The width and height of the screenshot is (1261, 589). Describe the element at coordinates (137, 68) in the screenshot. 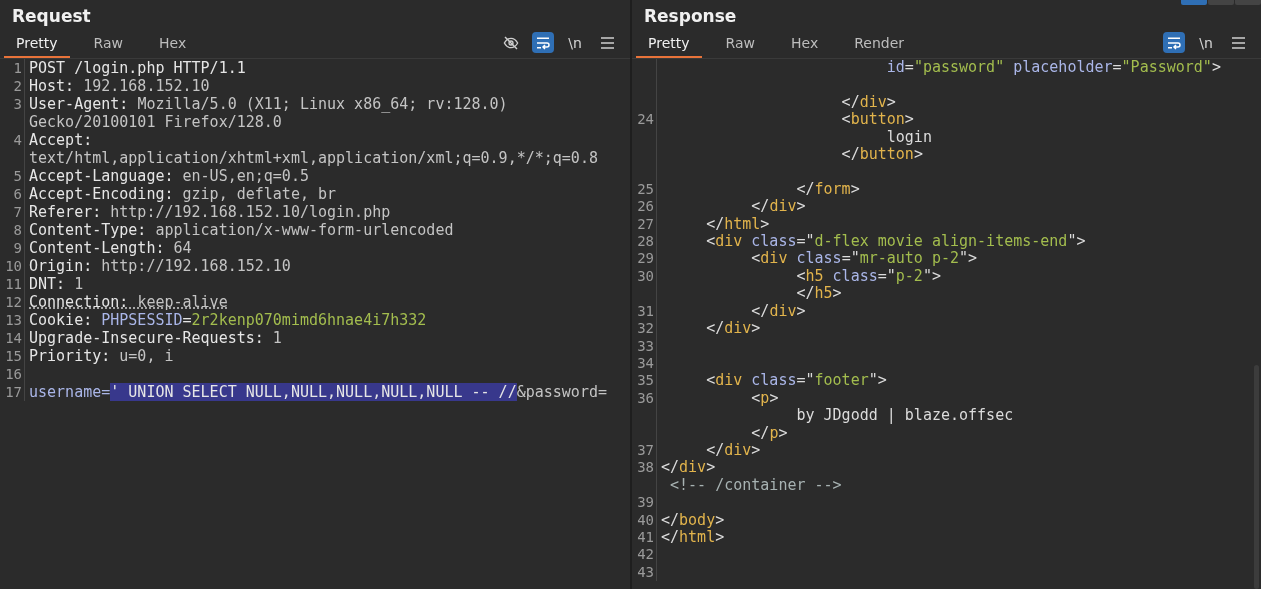

I see `code-line: POST /login.php HTTP/1.1` at that location.